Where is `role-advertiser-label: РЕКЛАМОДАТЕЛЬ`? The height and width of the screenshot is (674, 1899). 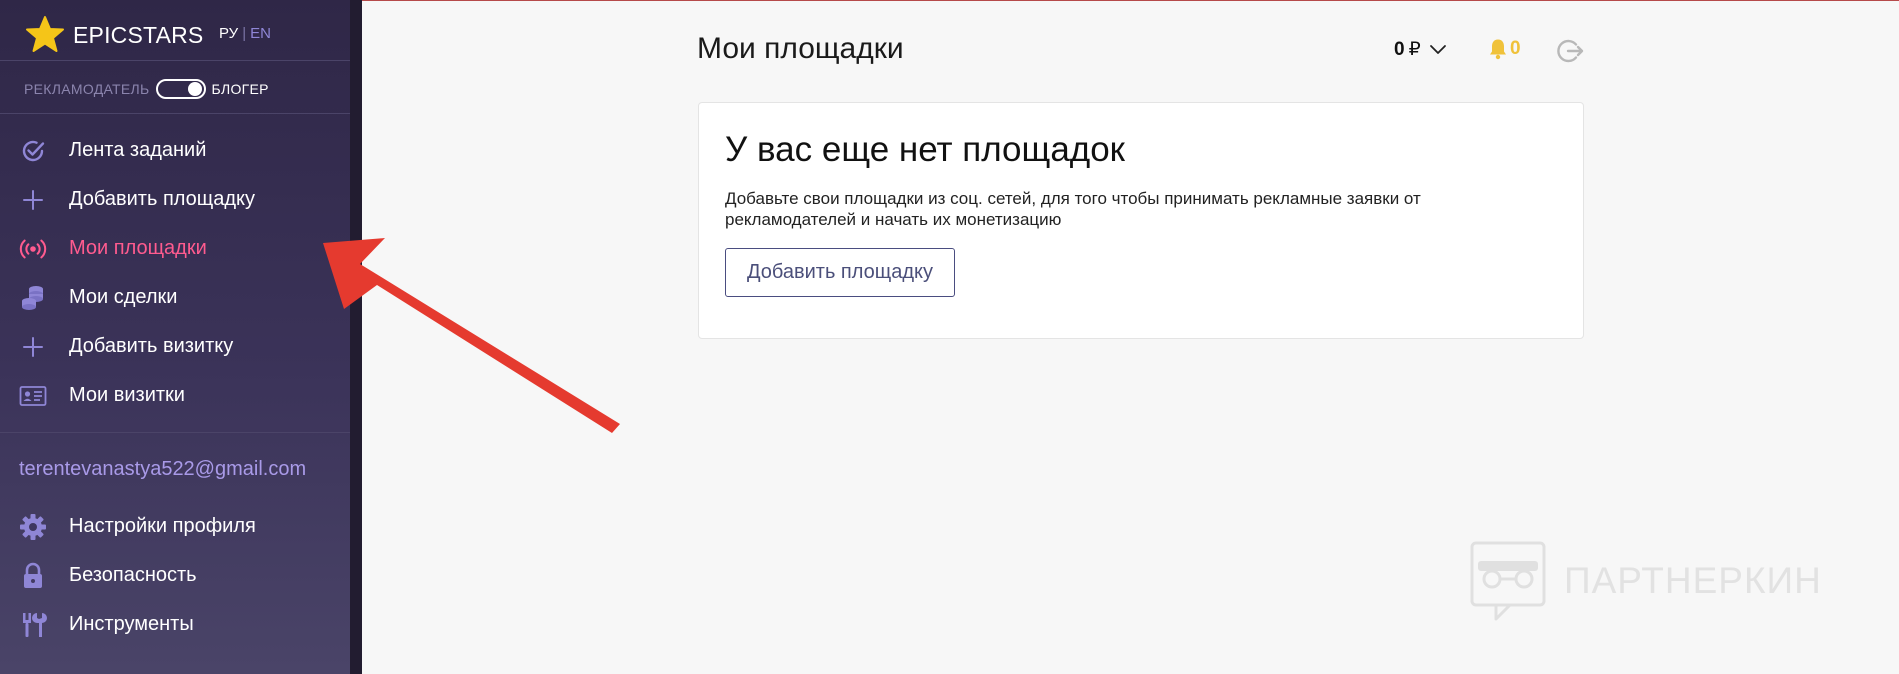
role-advertiser-label: РЕКЛАМОДАТЕЛЬ is located at coordinates (87, 89).